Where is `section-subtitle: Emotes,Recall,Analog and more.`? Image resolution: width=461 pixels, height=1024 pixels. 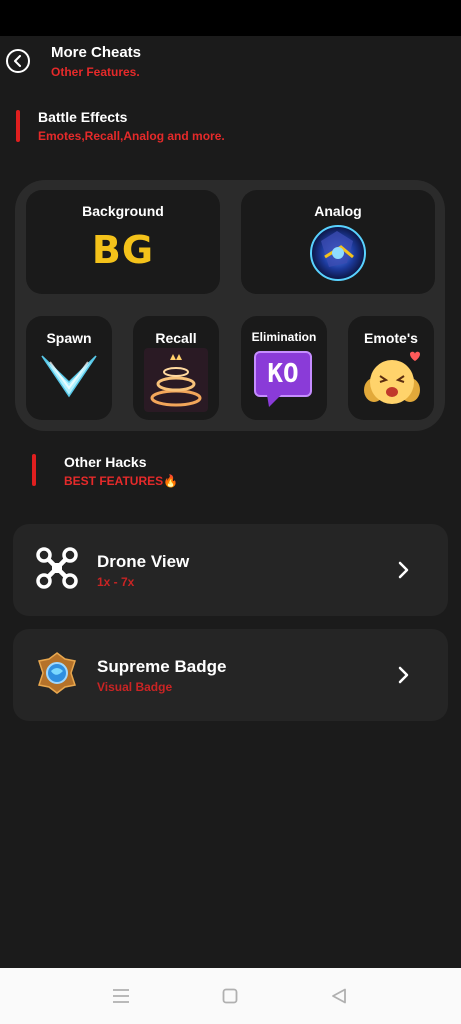 section-subtitle: Emotes,Recall,Analog and more. is located at coordinates (131, 136).